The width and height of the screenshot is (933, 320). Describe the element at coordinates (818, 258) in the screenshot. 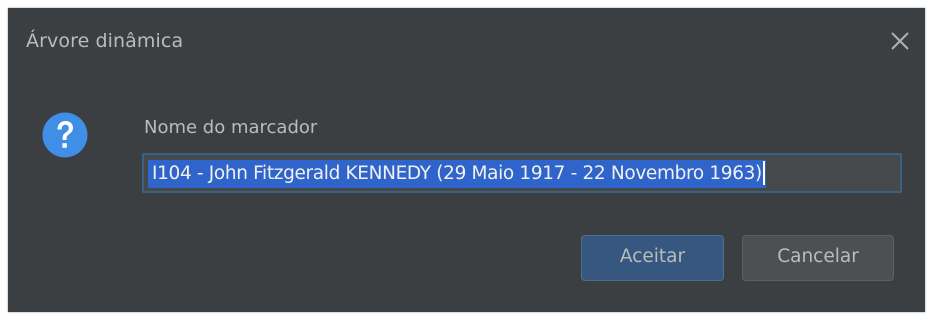

I see `cancel-button: Cancelar` at that location.